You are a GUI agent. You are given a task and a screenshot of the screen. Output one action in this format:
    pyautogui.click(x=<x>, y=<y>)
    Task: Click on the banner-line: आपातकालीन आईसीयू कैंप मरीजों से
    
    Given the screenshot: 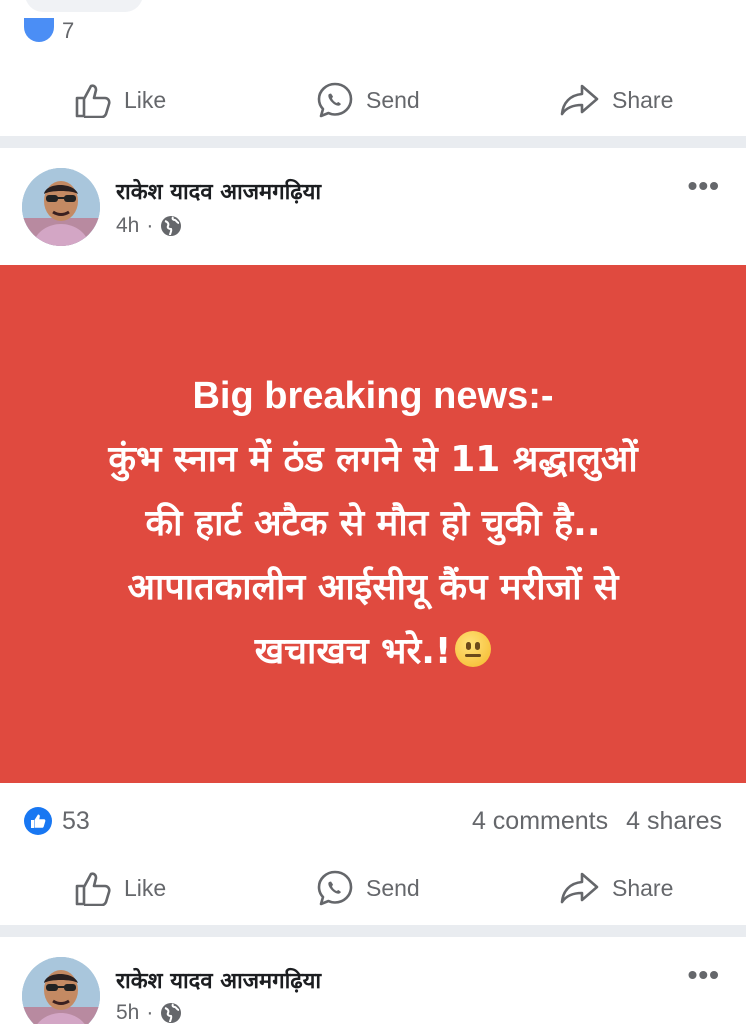 What is the action you would take?
    pyautogui.click(x=373, y=587)
    